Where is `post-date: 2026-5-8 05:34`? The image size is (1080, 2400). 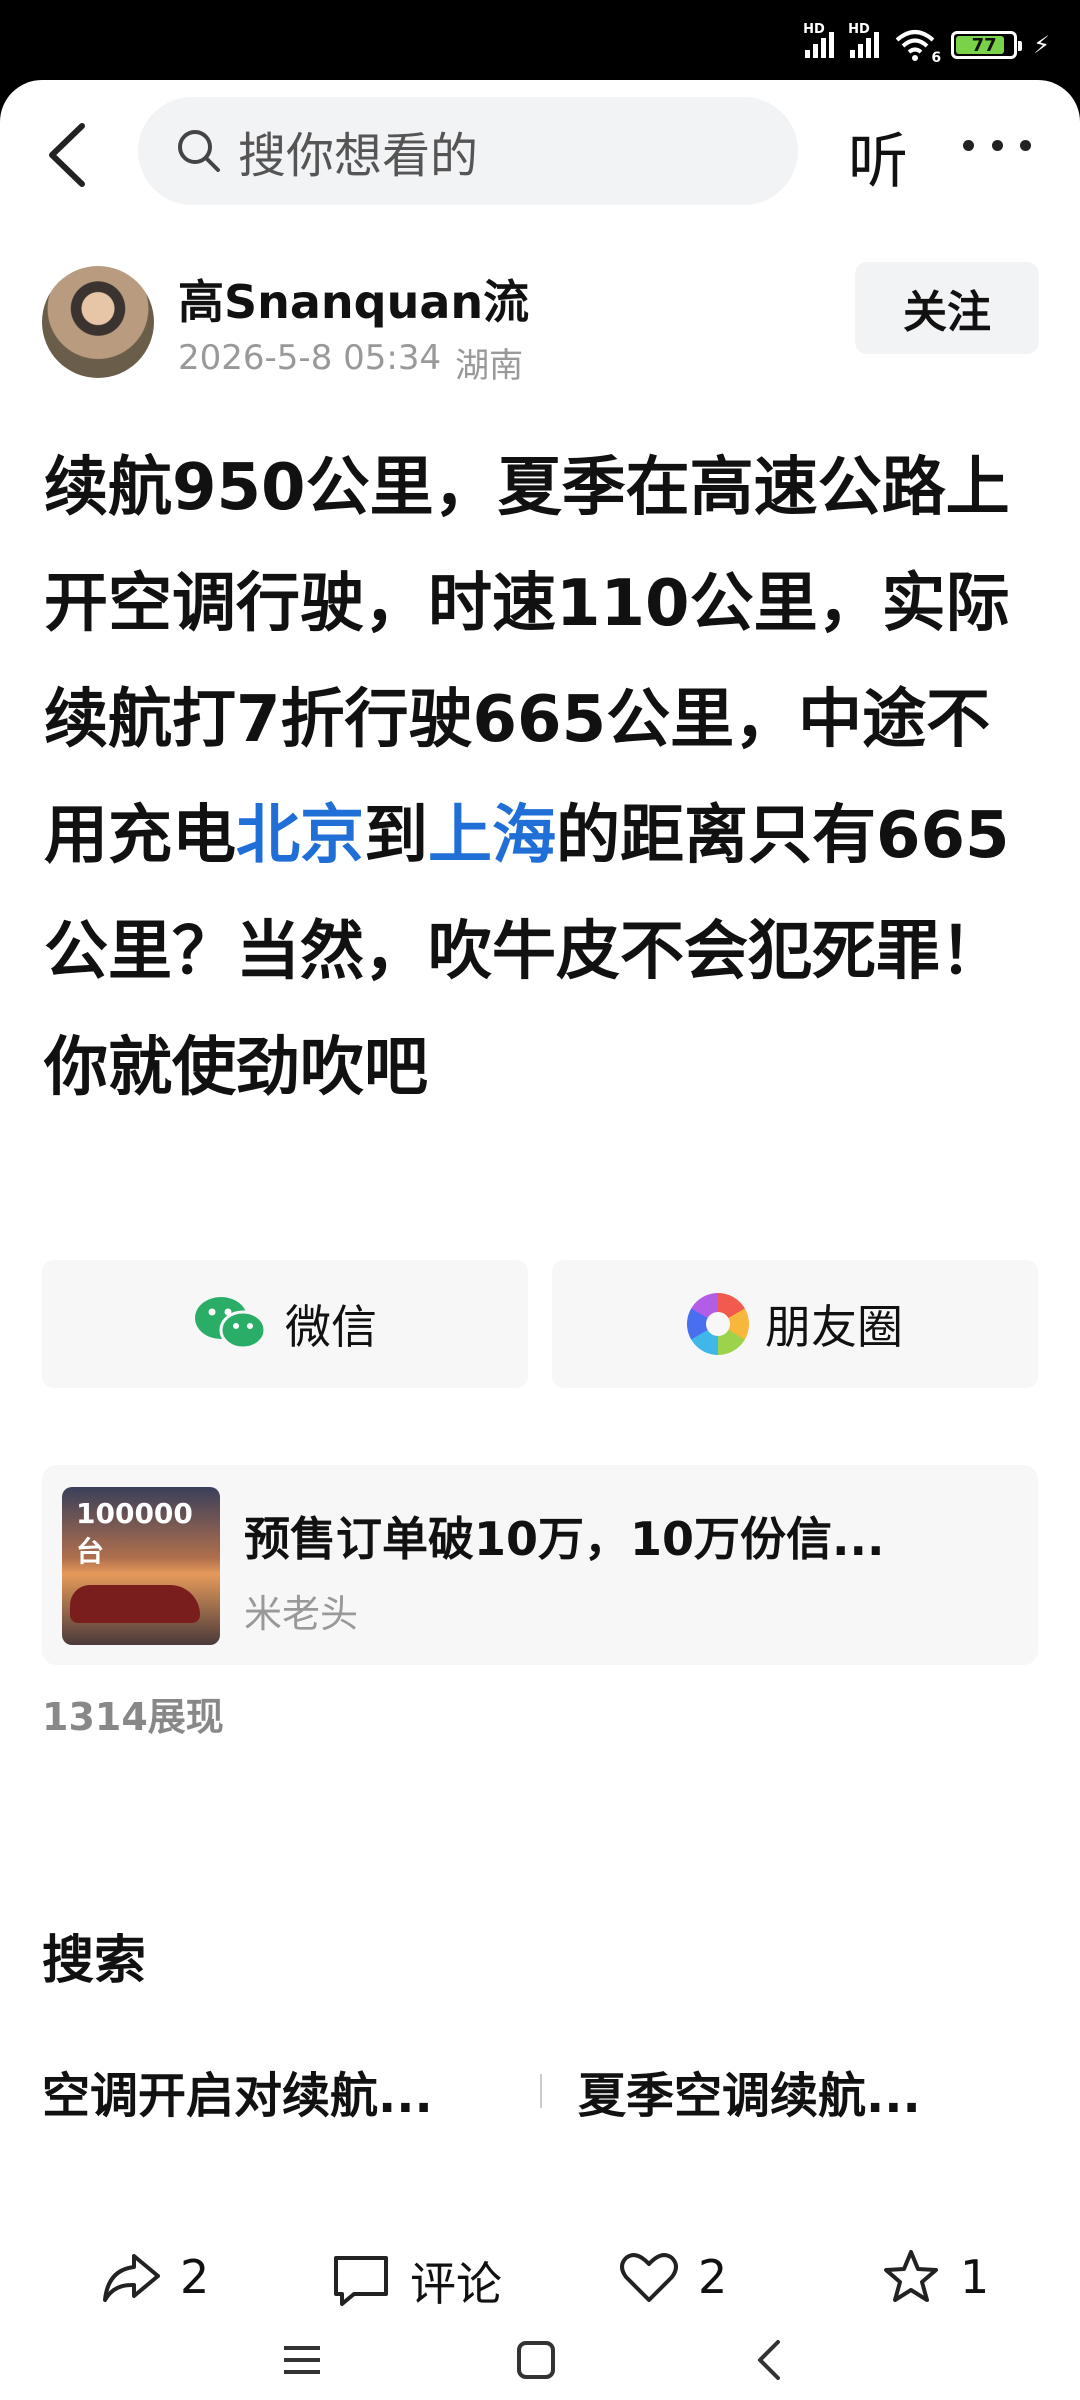 post-date: 2026-5-8 05:34 is located at coordinates (310, 358).